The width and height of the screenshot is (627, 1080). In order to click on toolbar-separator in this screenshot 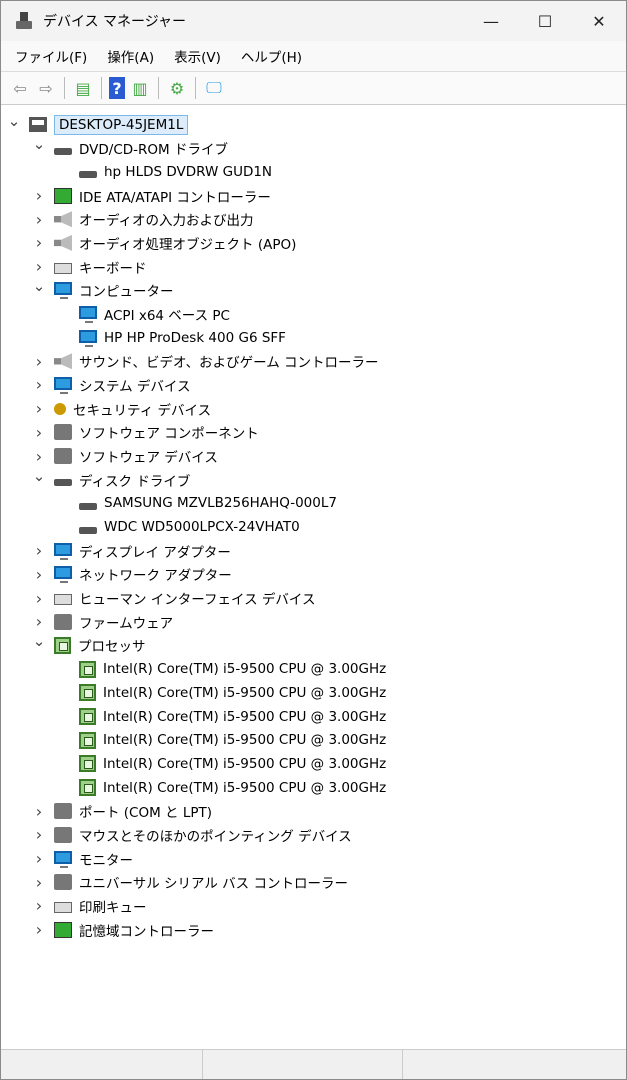, I will do `click(195, 88)`.